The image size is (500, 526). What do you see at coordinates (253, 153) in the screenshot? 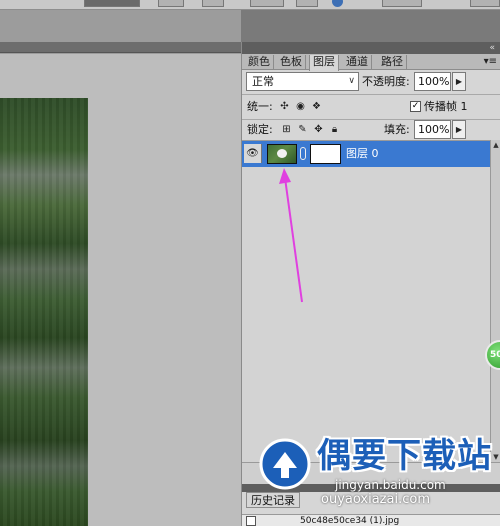
I see `eye-icon: 👁︎` at bounding box center [253, 153].